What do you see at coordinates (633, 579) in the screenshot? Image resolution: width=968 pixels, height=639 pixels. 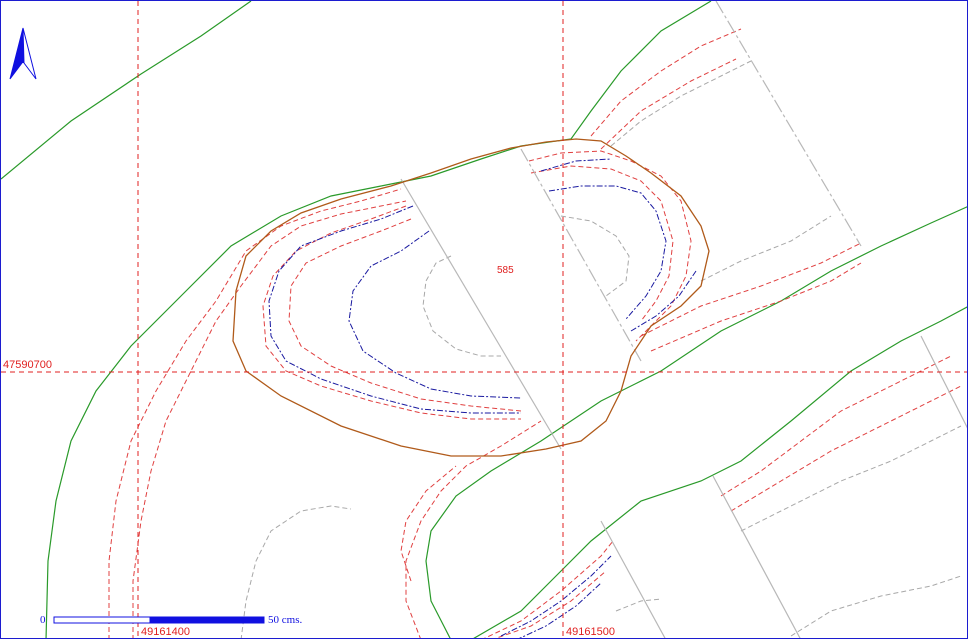 I see `parcel-line-bottom-mid` at bounding box center [633, 579].